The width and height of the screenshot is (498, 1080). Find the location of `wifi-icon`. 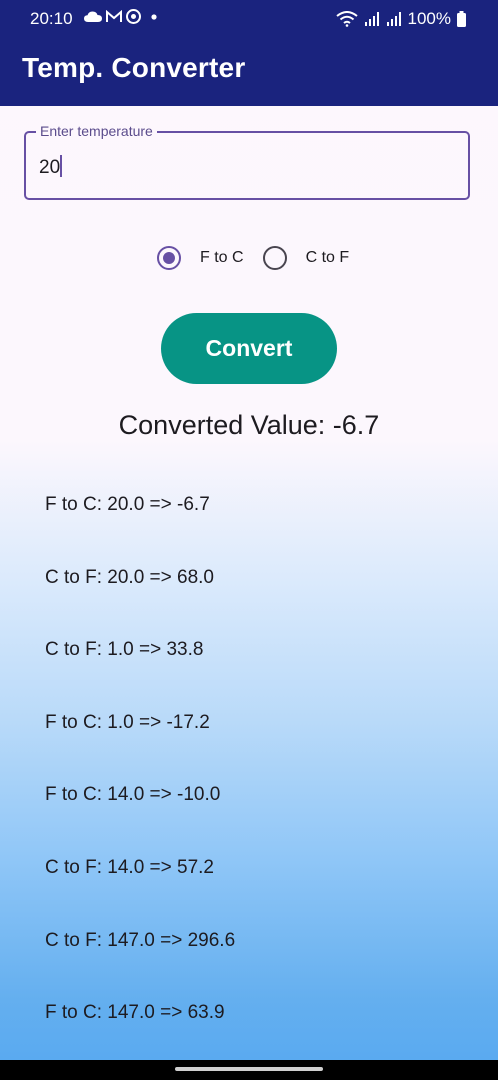

wifi-icon is located at coordinates (346, 19).